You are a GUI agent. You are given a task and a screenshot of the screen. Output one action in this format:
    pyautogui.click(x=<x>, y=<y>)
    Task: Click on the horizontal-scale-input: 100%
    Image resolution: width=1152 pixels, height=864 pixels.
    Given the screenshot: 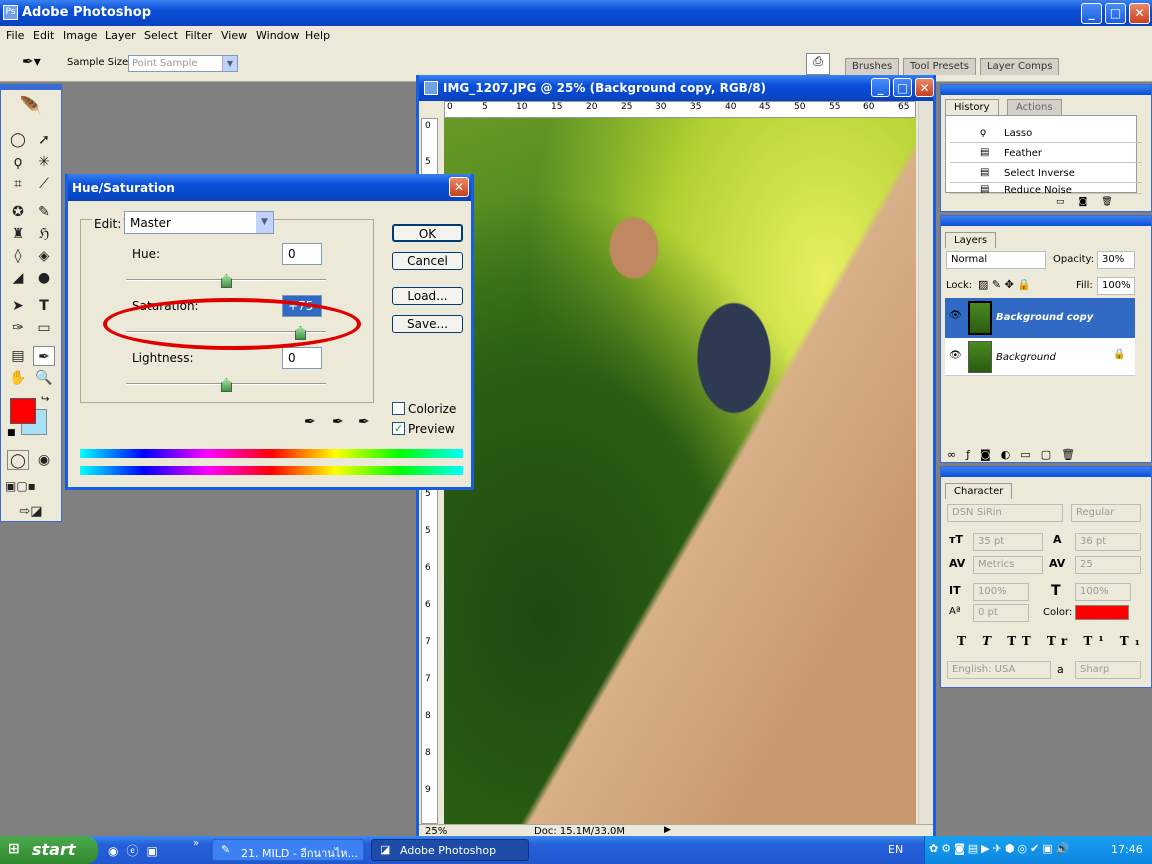 What is the action you would take?
    pyautogui.click(x=1103, y=592)
    